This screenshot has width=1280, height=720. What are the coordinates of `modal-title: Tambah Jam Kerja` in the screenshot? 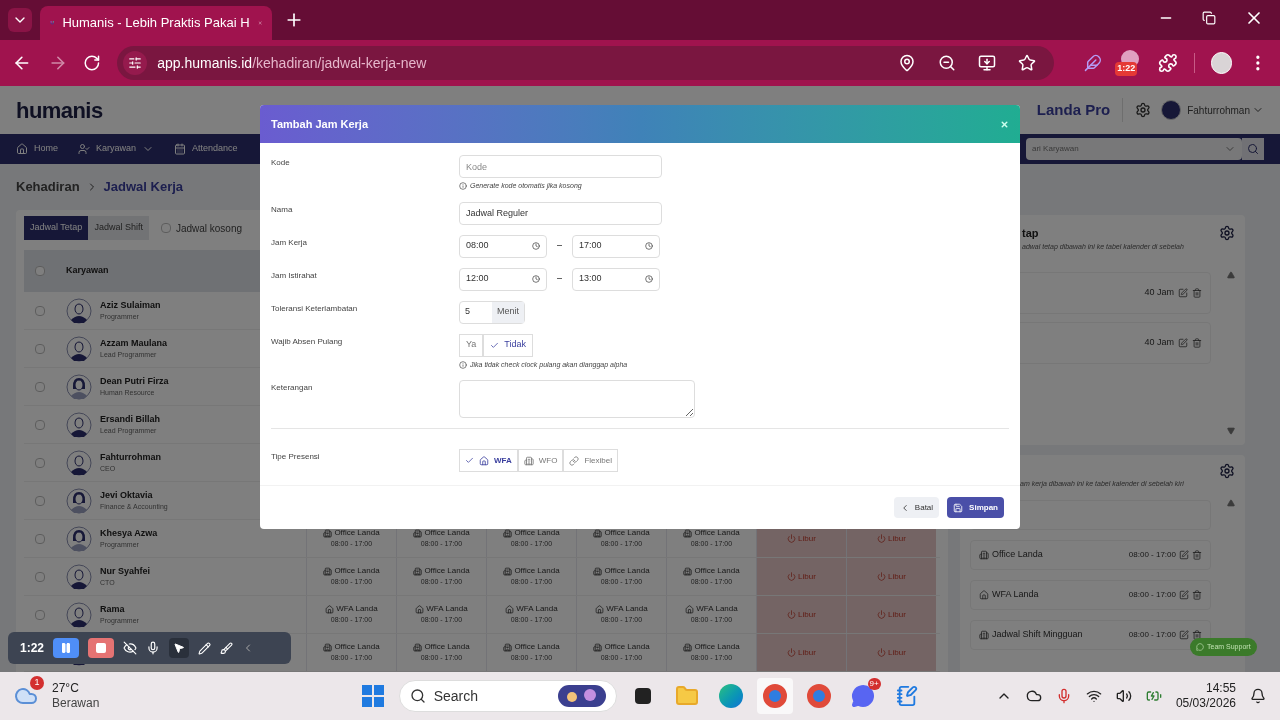 It's located at (319, 124).